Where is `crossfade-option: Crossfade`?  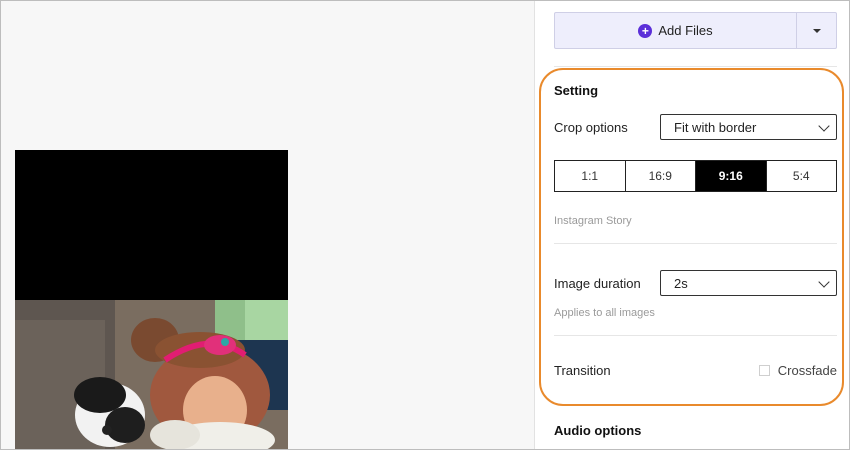
crossfade-option: Crossfade is located at coordinates (797, 370).